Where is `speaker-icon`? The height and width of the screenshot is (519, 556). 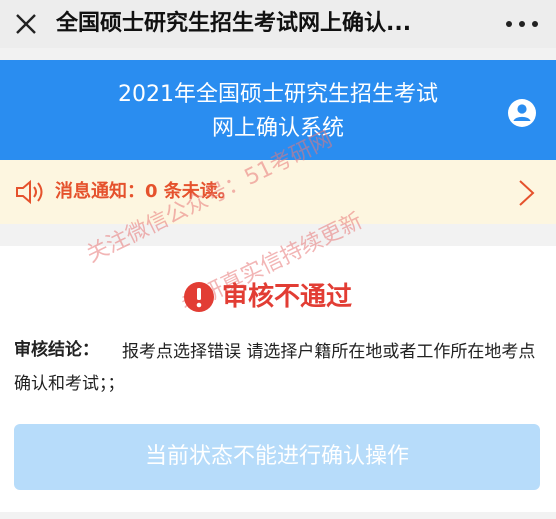
speaker-icon is located at coordinates (29, 192).